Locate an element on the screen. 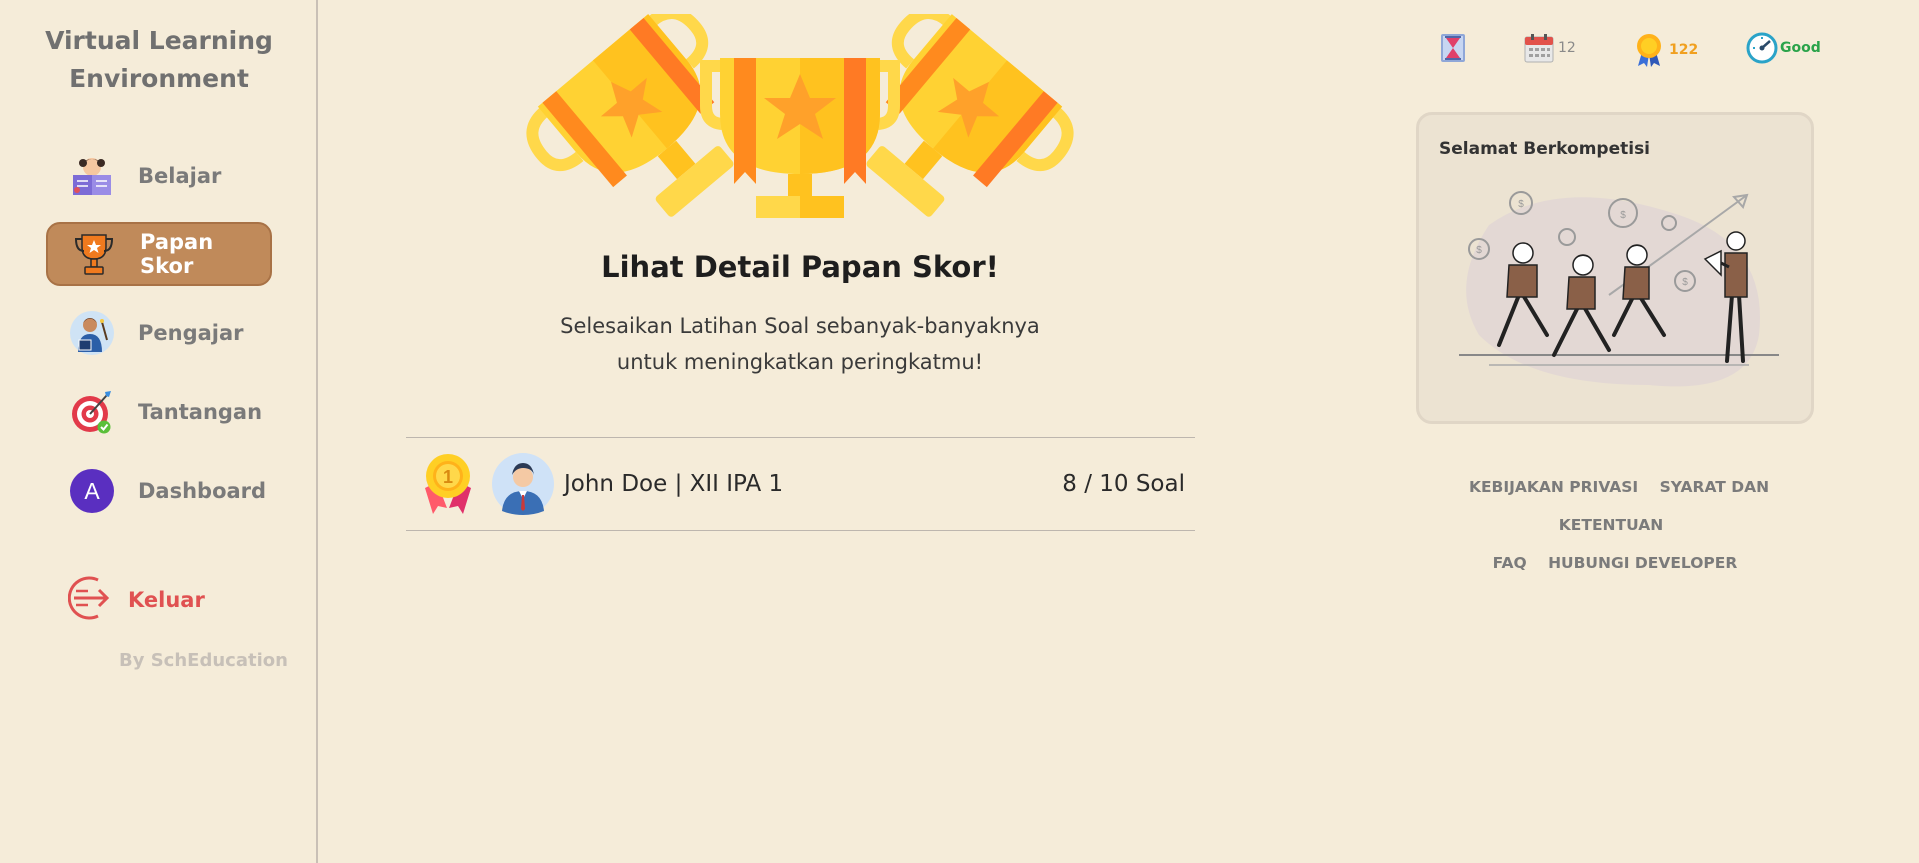 This screenshot has height=863, width=1919. logout-label: Keluar is located at coordinates (166, 600).